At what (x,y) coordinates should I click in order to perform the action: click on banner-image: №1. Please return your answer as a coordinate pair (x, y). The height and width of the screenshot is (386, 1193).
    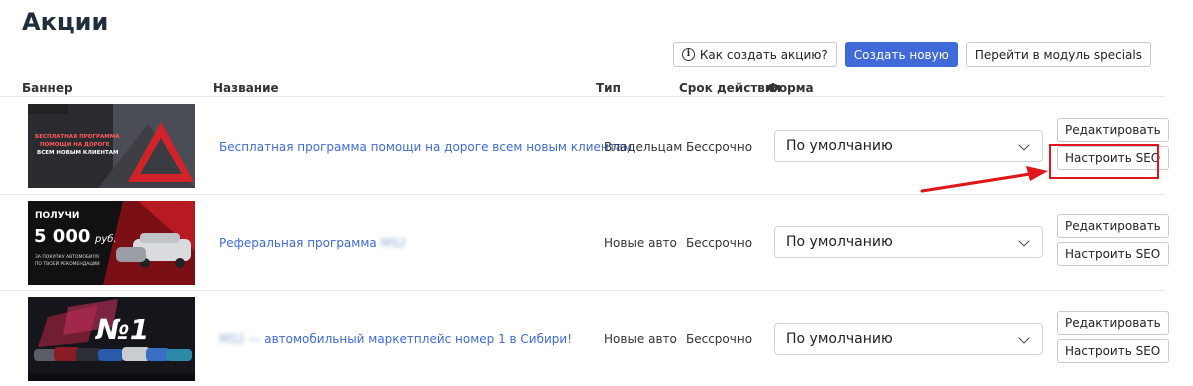
    Looking at the image, I should click on (111, 339).